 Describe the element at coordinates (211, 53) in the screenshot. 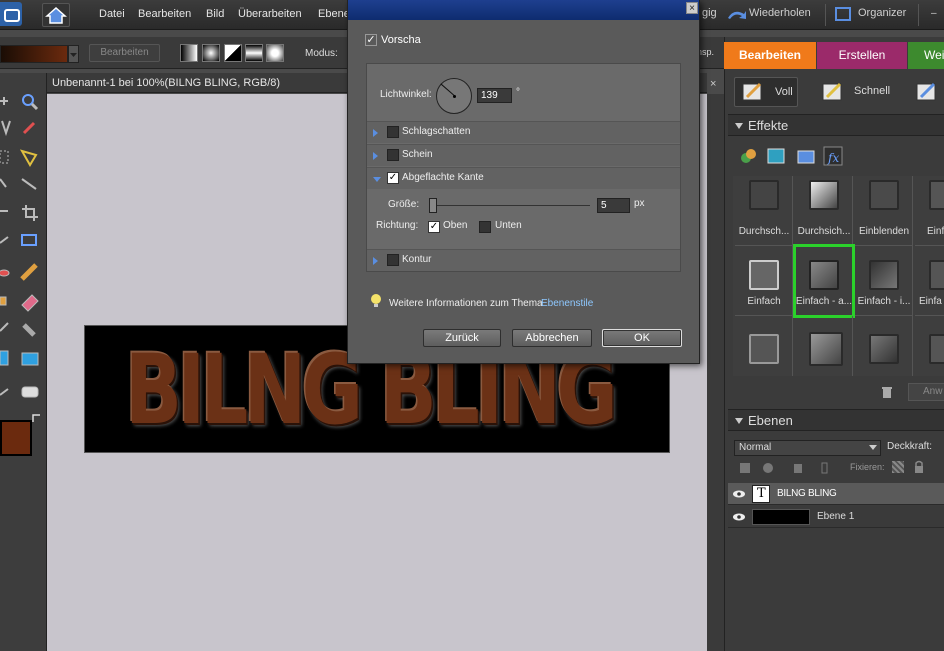

I see `radial-gradient-icon` at that location.